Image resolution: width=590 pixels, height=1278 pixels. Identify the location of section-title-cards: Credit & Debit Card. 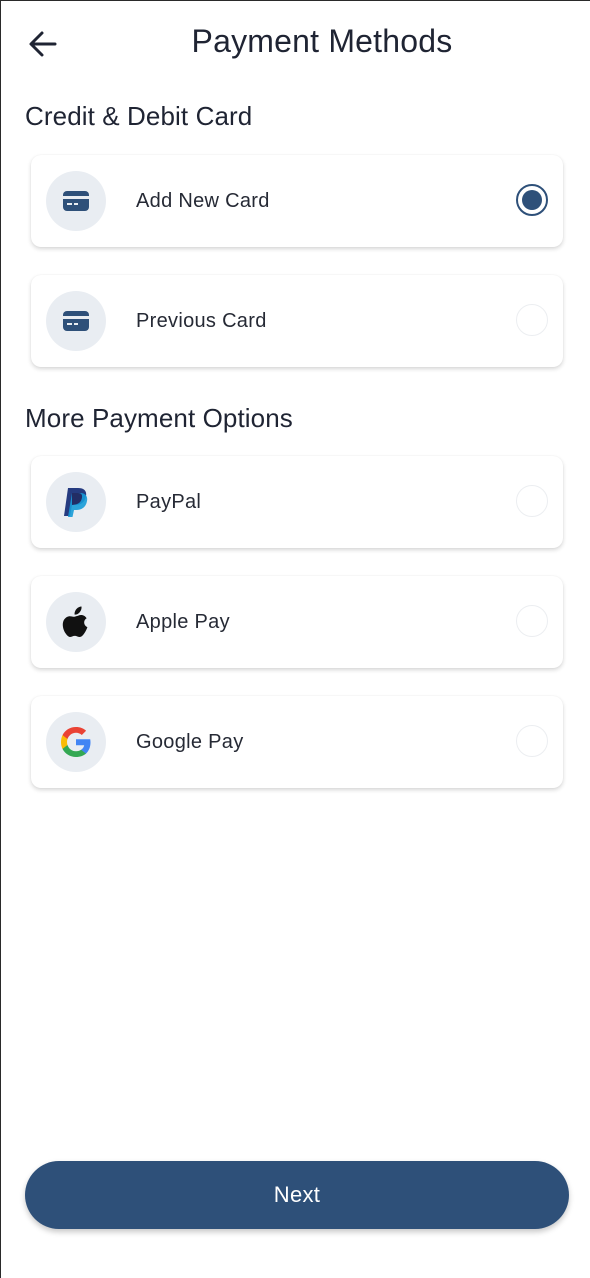
(139, 116).